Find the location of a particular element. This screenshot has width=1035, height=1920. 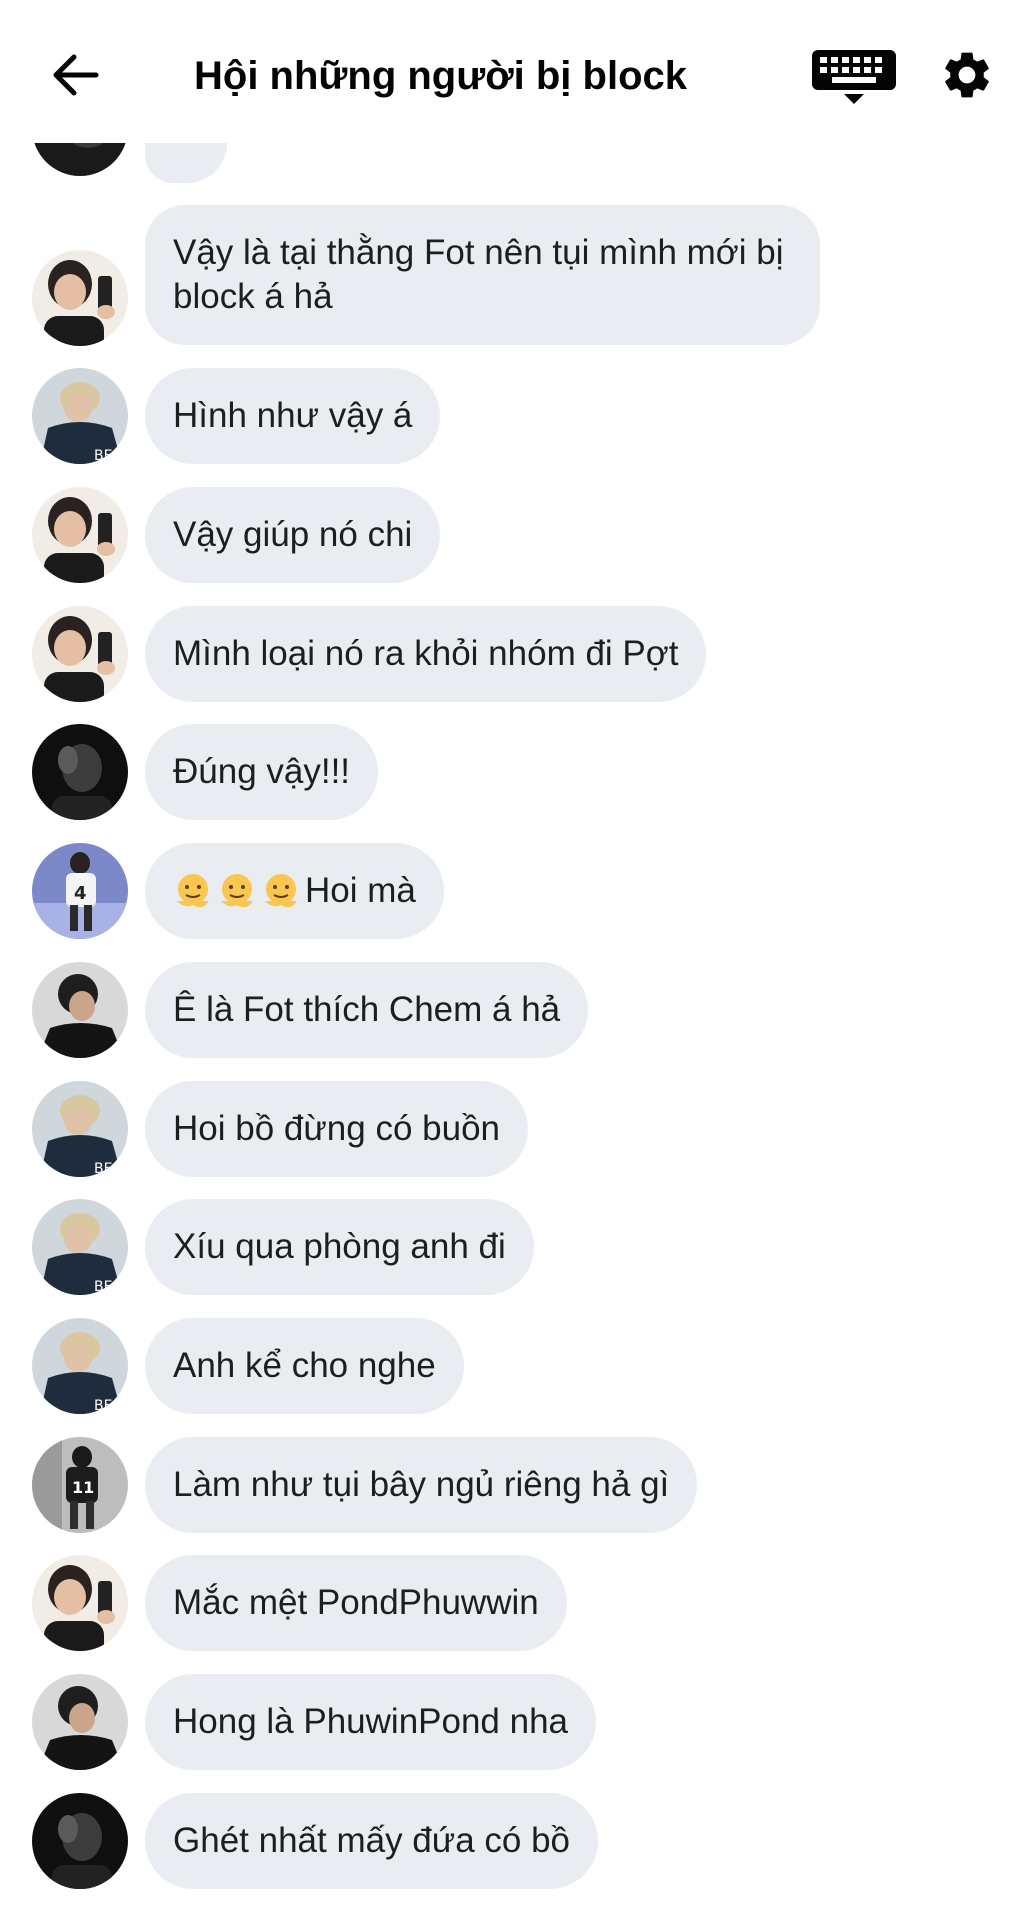

list-item: Ghét nhất mấy đứa có bồ is located at coordinates (517, 1841).